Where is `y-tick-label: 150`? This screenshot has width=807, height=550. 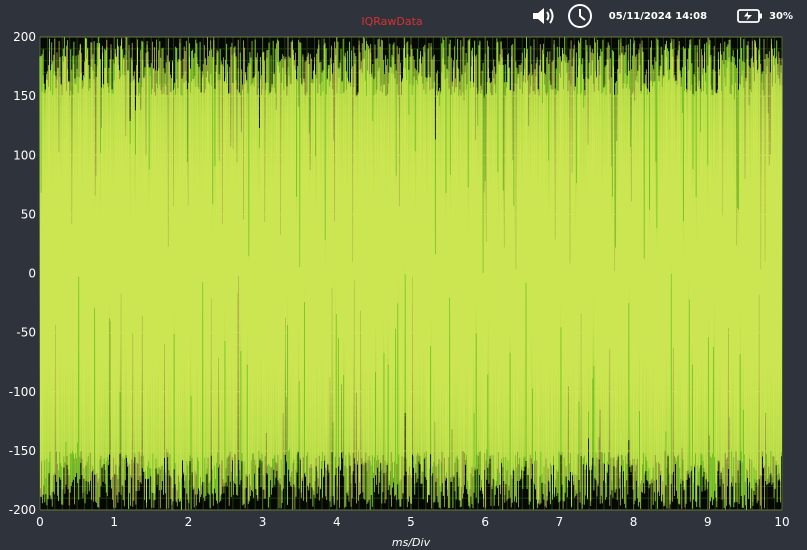 y-tick-label: 150 is located at coordinates (24, 96).